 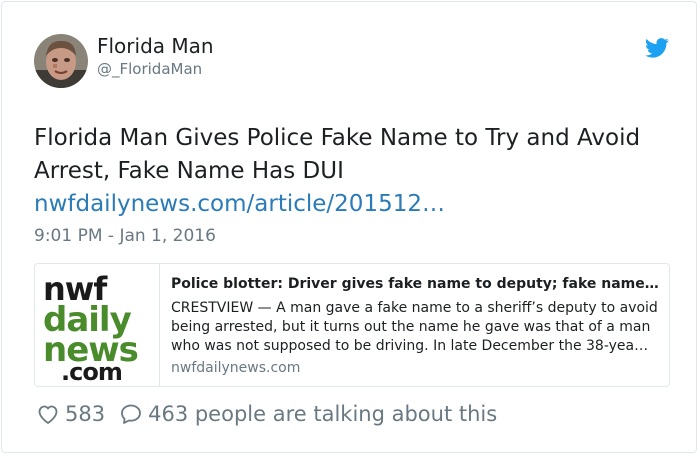 What do you see at coordinates (149, 69) in the screenshot?
I see `author-handle: @_FloridaMan` at bounding box center [149, 69].